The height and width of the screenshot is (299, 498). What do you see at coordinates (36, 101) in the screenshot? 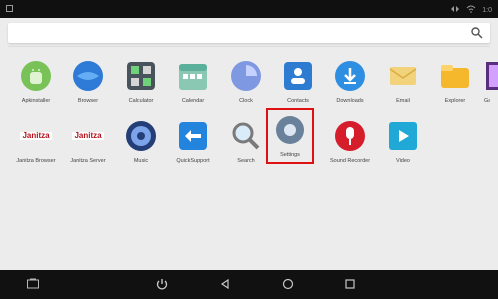
I see `app-label: Apkinstaller` at bounding box center [36, 101].